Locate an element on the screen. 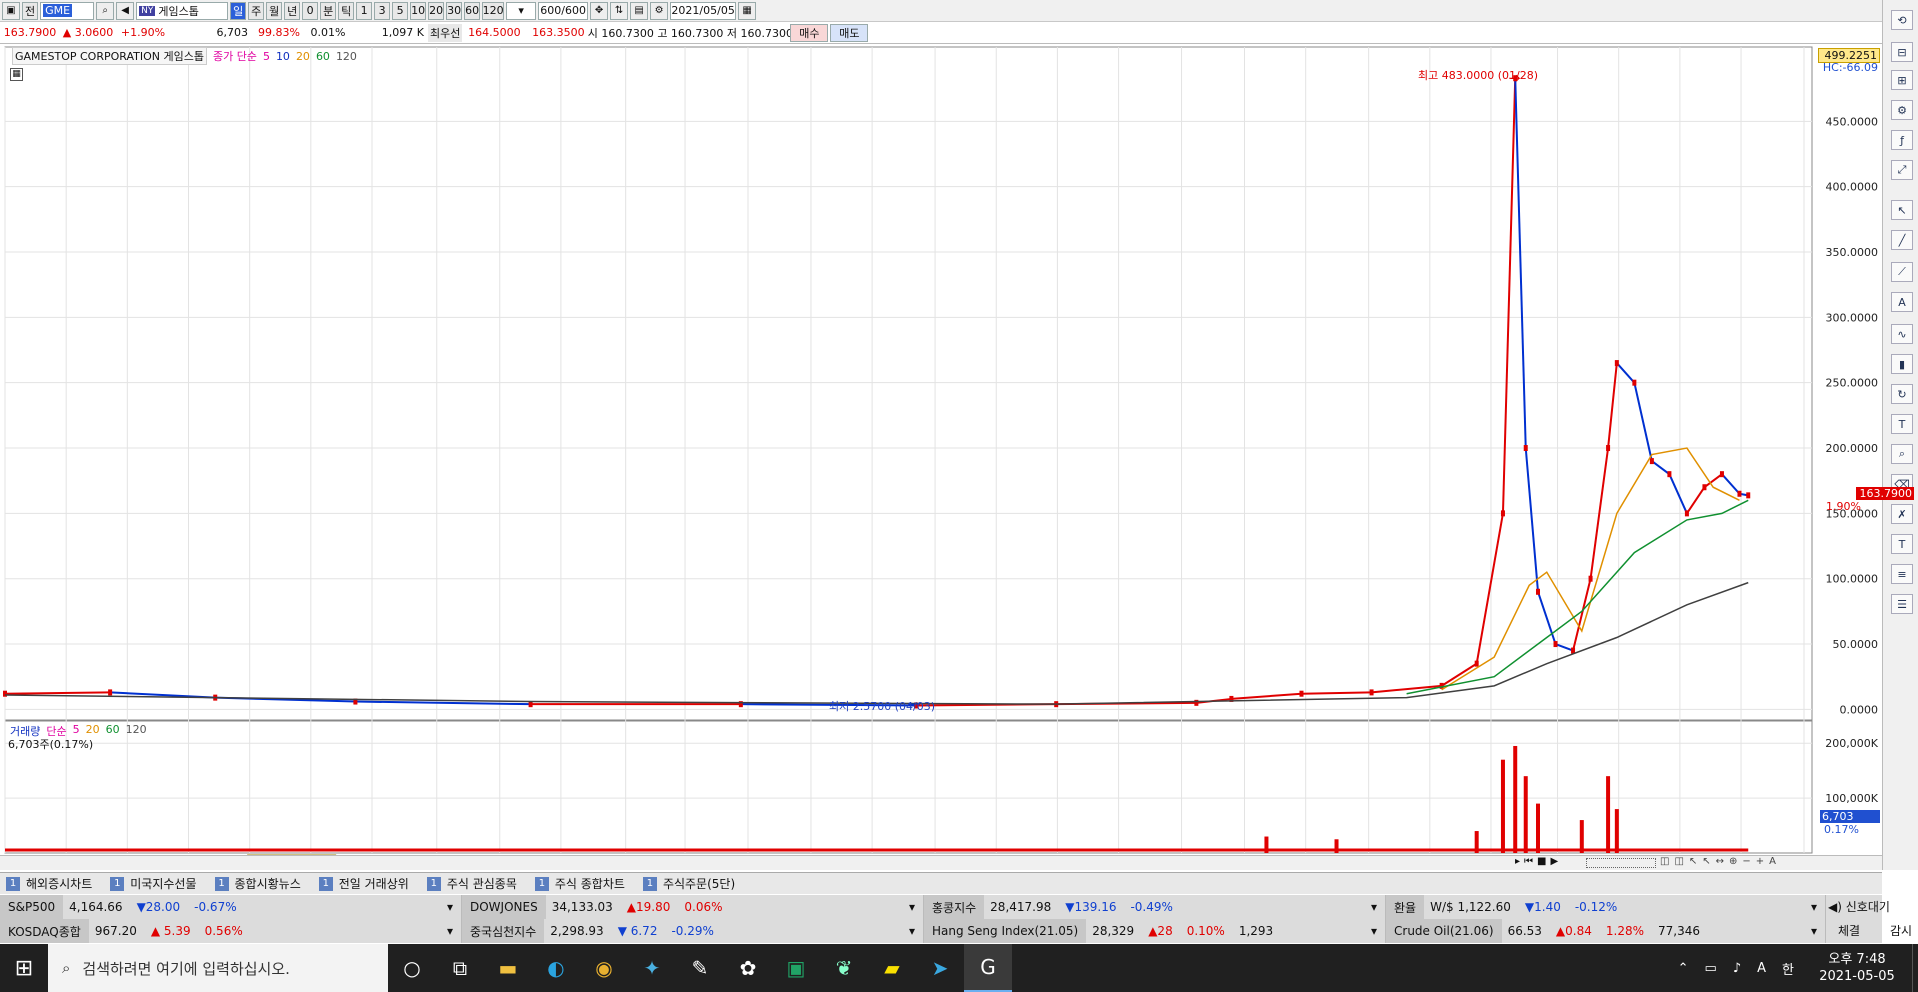 Image resolution: width=1918 pixels, height=992 pixels. ime-mode: A is located at coordinates (1761, 968).